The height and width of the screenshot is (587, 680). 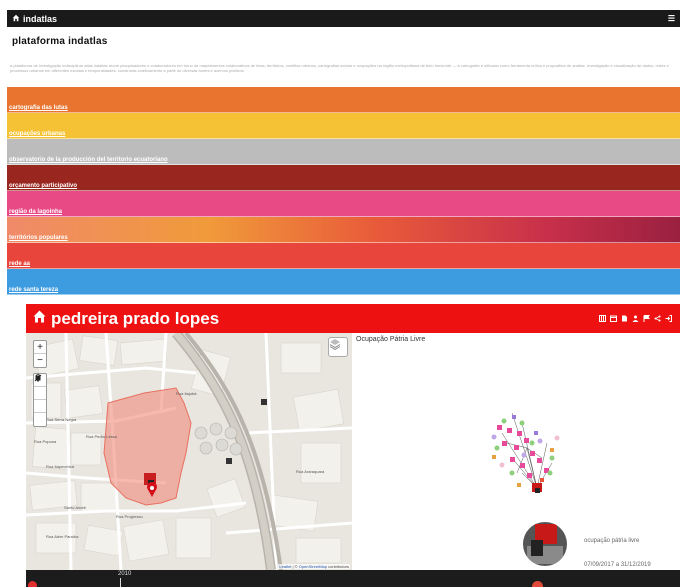 What do you see at coordinates (61, 419) in the screenshot?
I see `street-label: Rua Serra Negra` at bounding box center [61, 419].